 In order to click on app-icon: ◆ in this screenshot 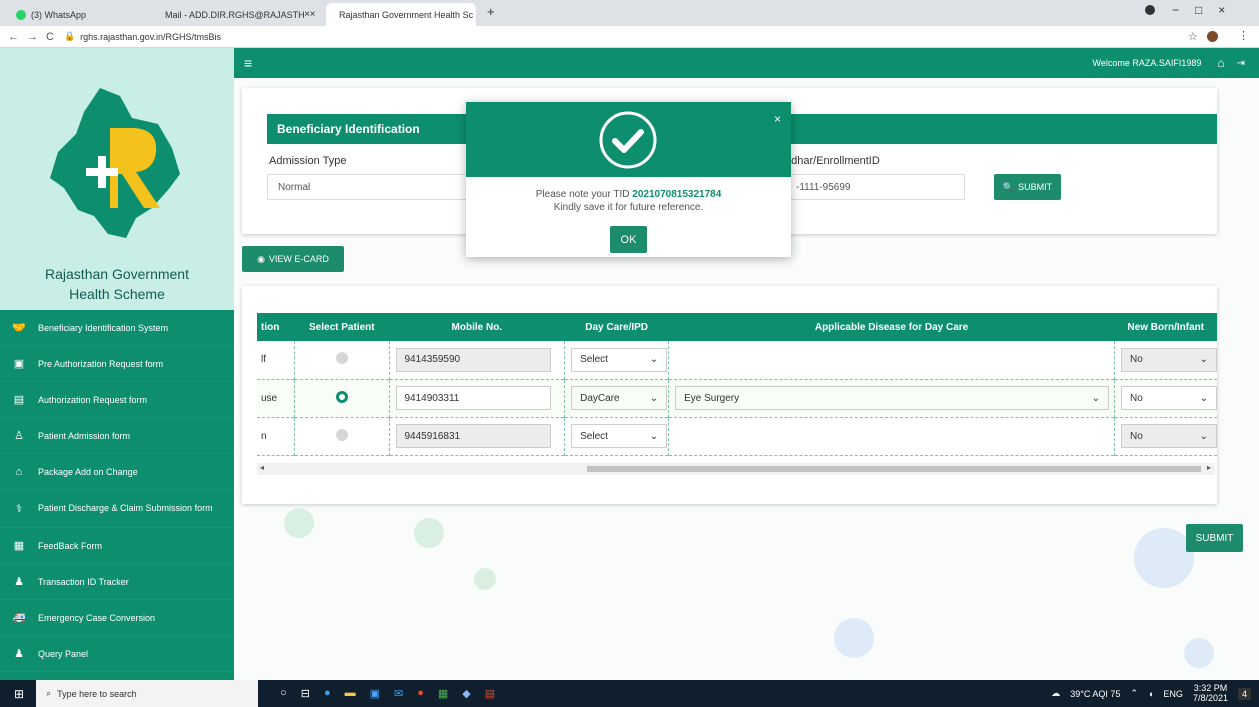, I will do `click(466, 693)`.